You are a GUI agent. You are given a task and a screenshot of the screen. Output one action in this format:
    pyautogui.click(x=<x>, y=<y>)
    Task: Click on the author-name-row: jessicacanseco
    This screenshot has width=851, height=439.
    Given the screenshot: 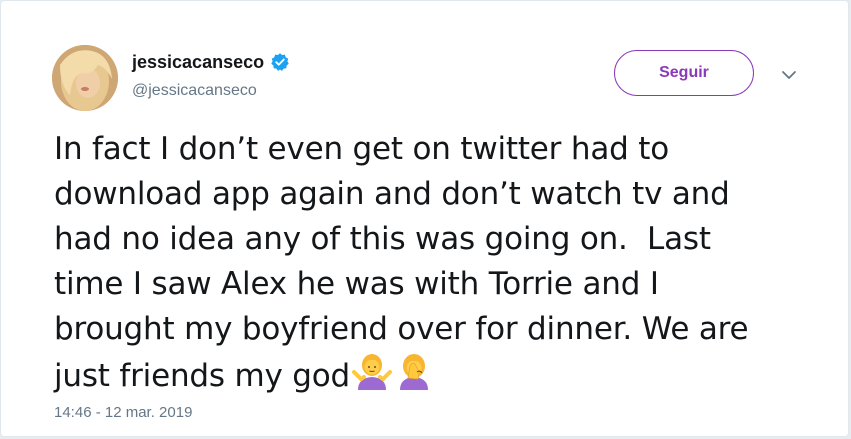 What is the action you would take?
    pyautogui.click(x=211, y=62)
    